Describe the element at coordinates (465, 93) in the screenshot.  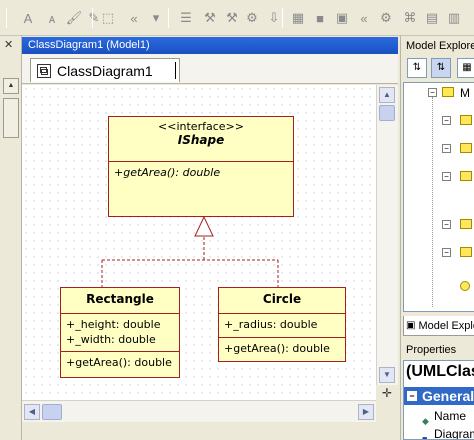
I see `tree-item-label: M` at that location.